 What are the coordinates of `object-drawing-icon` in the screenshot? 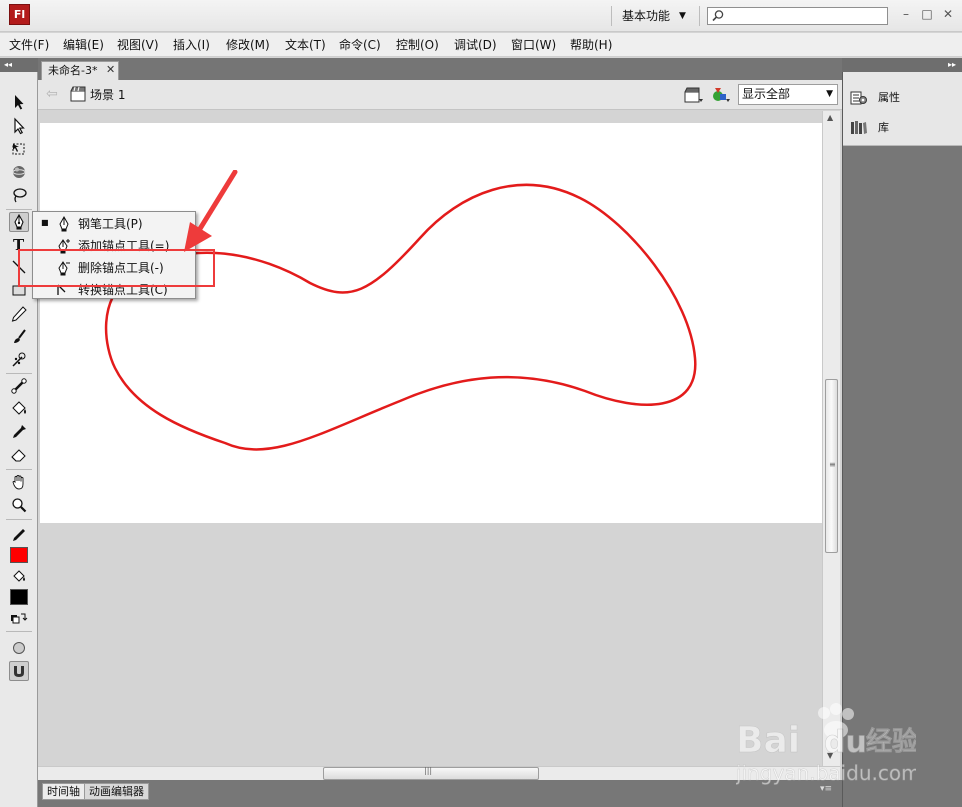 It's located at (19, 648).